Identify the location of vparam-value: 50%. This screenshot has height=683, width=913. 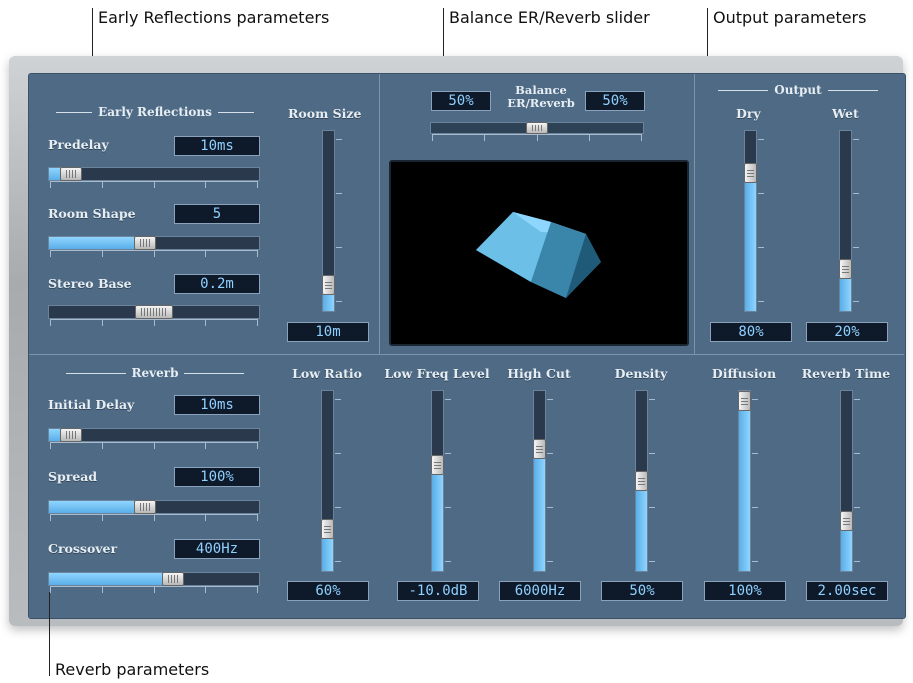
(642, 591).